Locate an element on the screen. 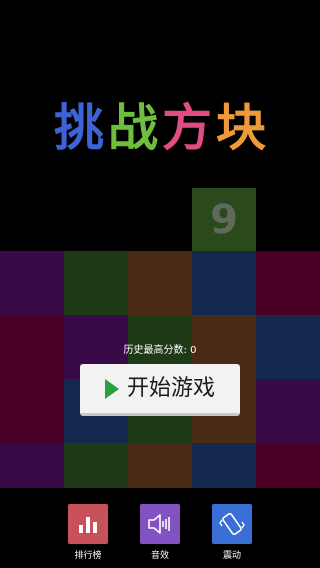 The height and width of the screenshot is (568, 320). title-char-3: 方 is located at coordinates (187, 128).